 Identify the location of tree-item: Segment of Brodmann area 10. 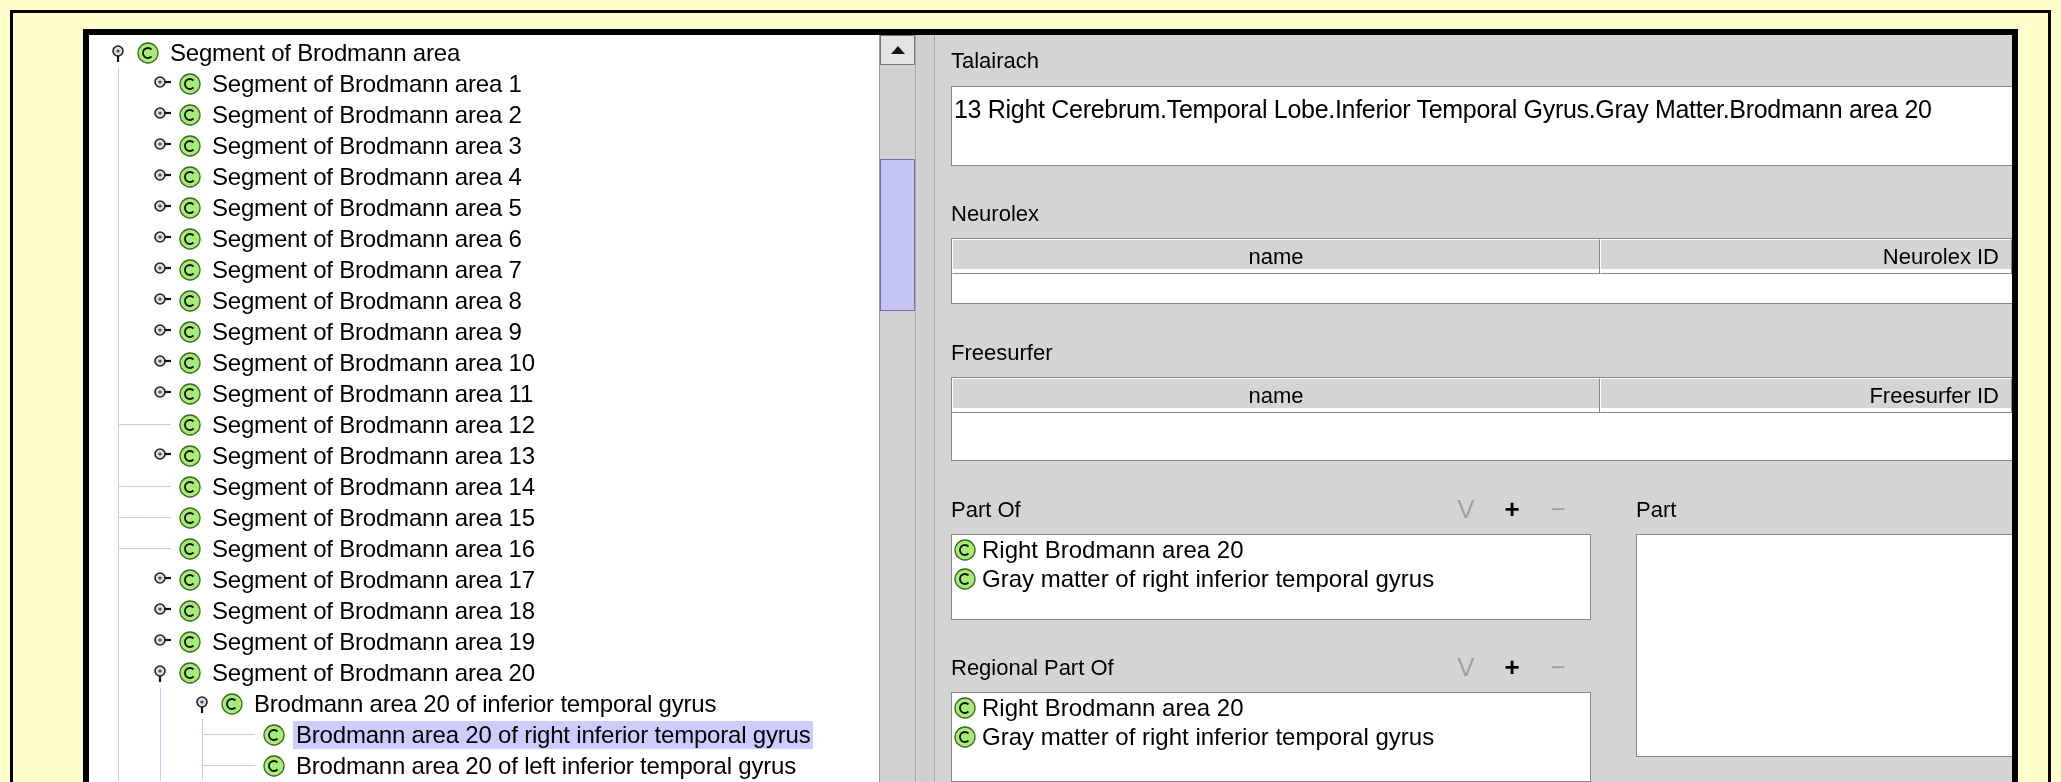
(373, 362).